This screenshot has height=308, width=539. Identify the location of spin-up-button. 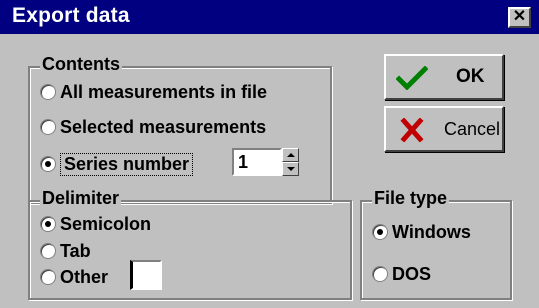
(290, 155).